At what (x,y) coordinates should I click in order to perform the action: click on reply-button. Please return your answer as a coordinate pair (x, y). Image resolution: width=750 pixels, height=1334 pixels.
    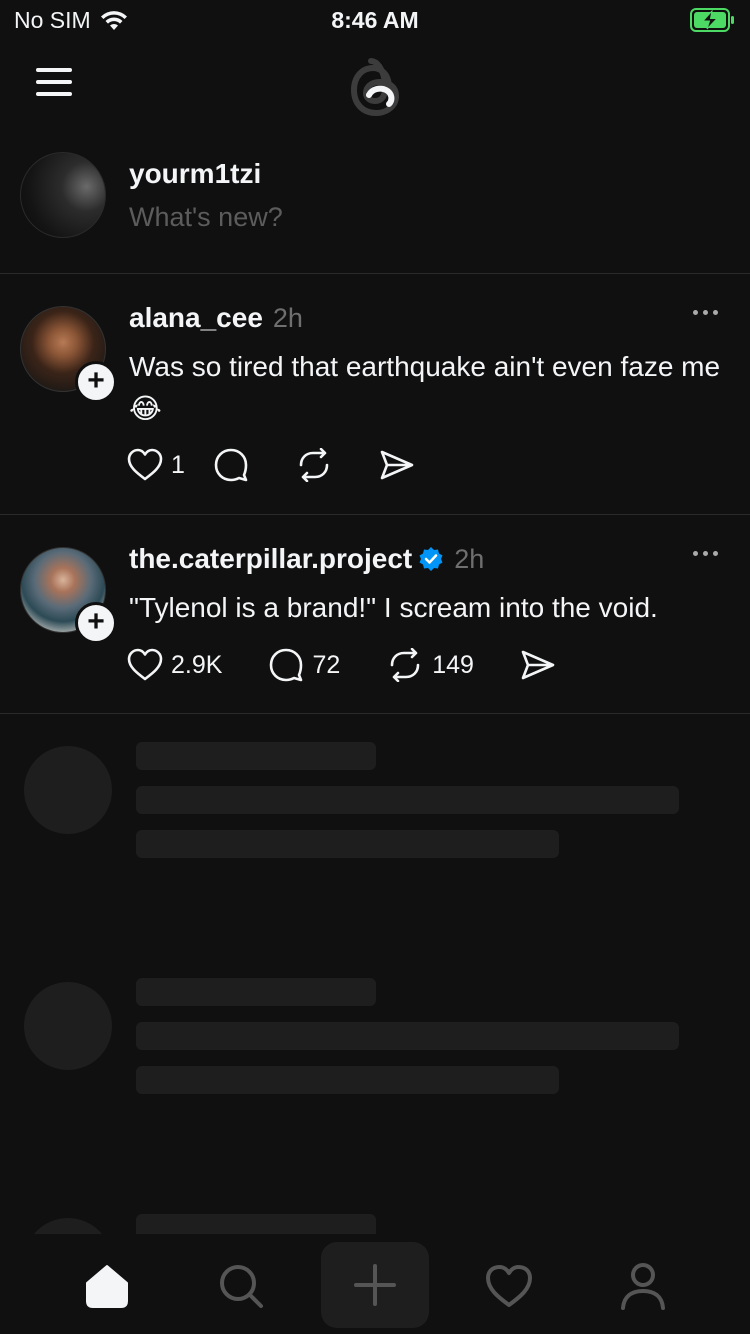
    Looking at the image, I should click on (231, 465).